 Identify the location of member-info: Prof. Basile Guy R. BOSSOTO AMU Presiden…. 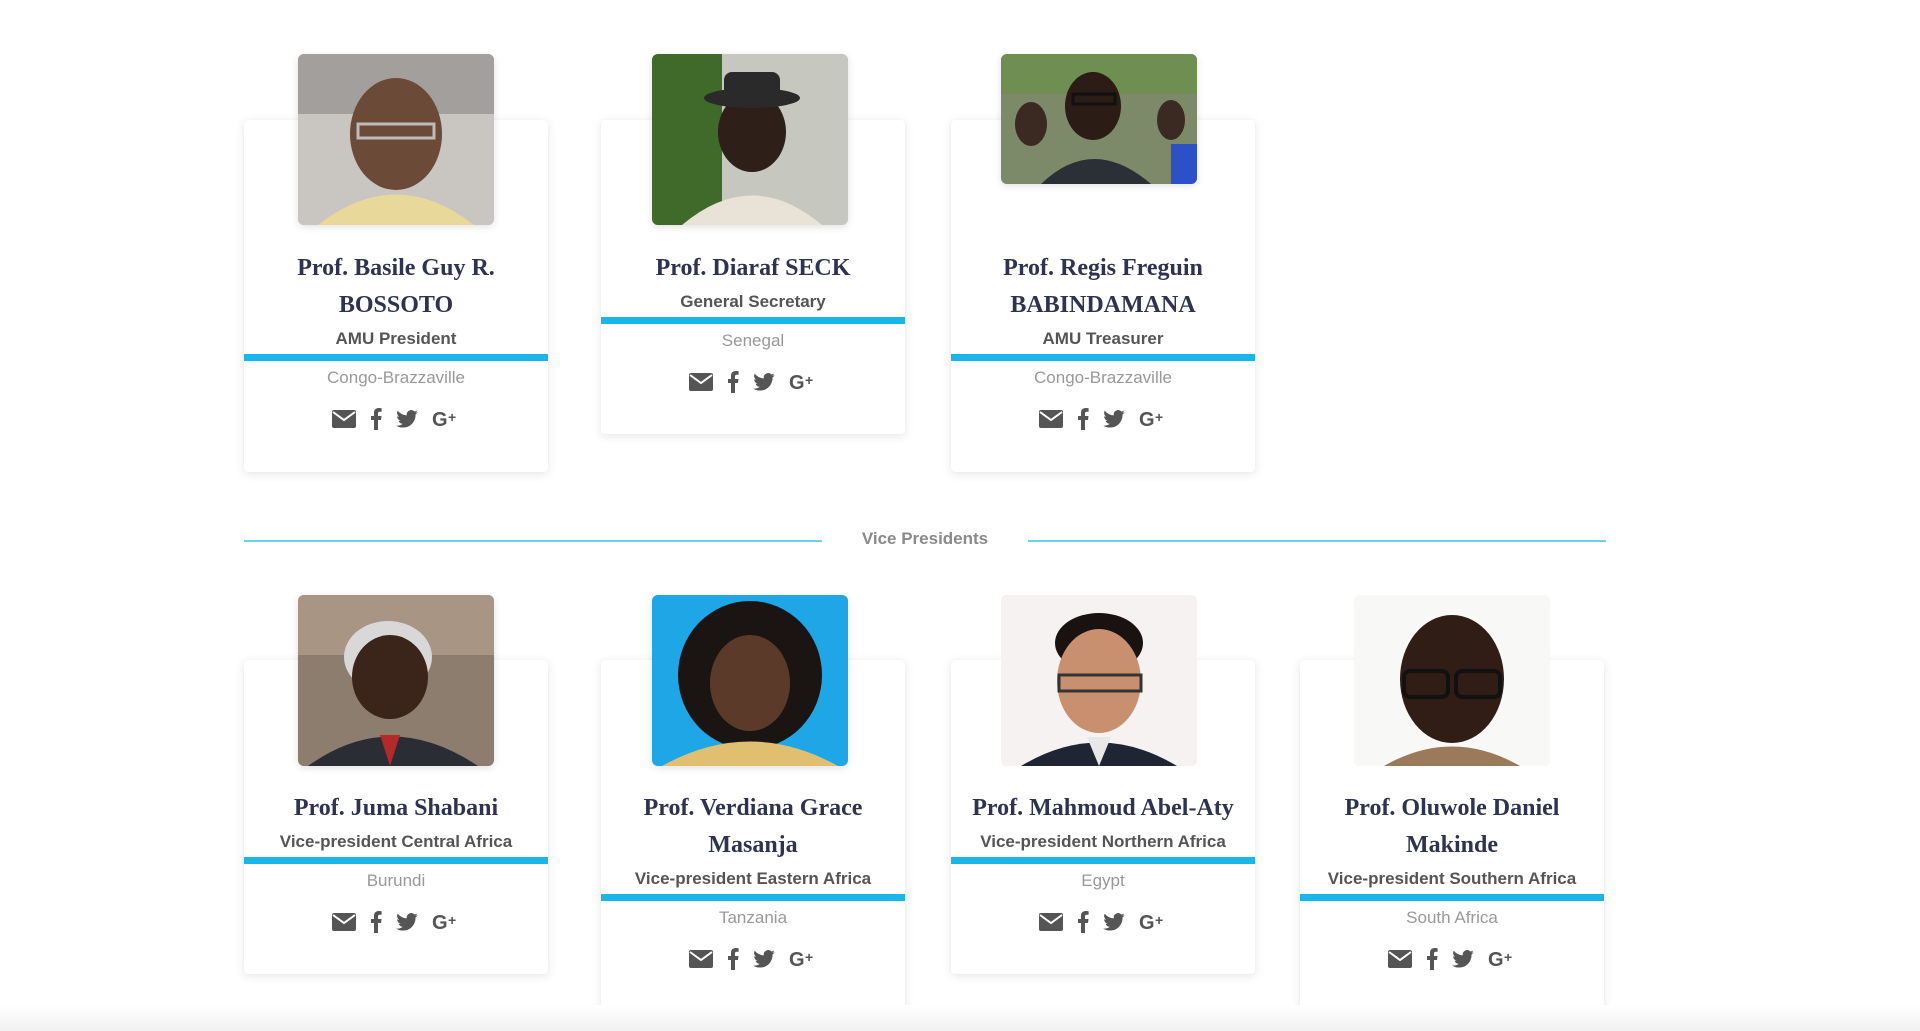
(396, 341).